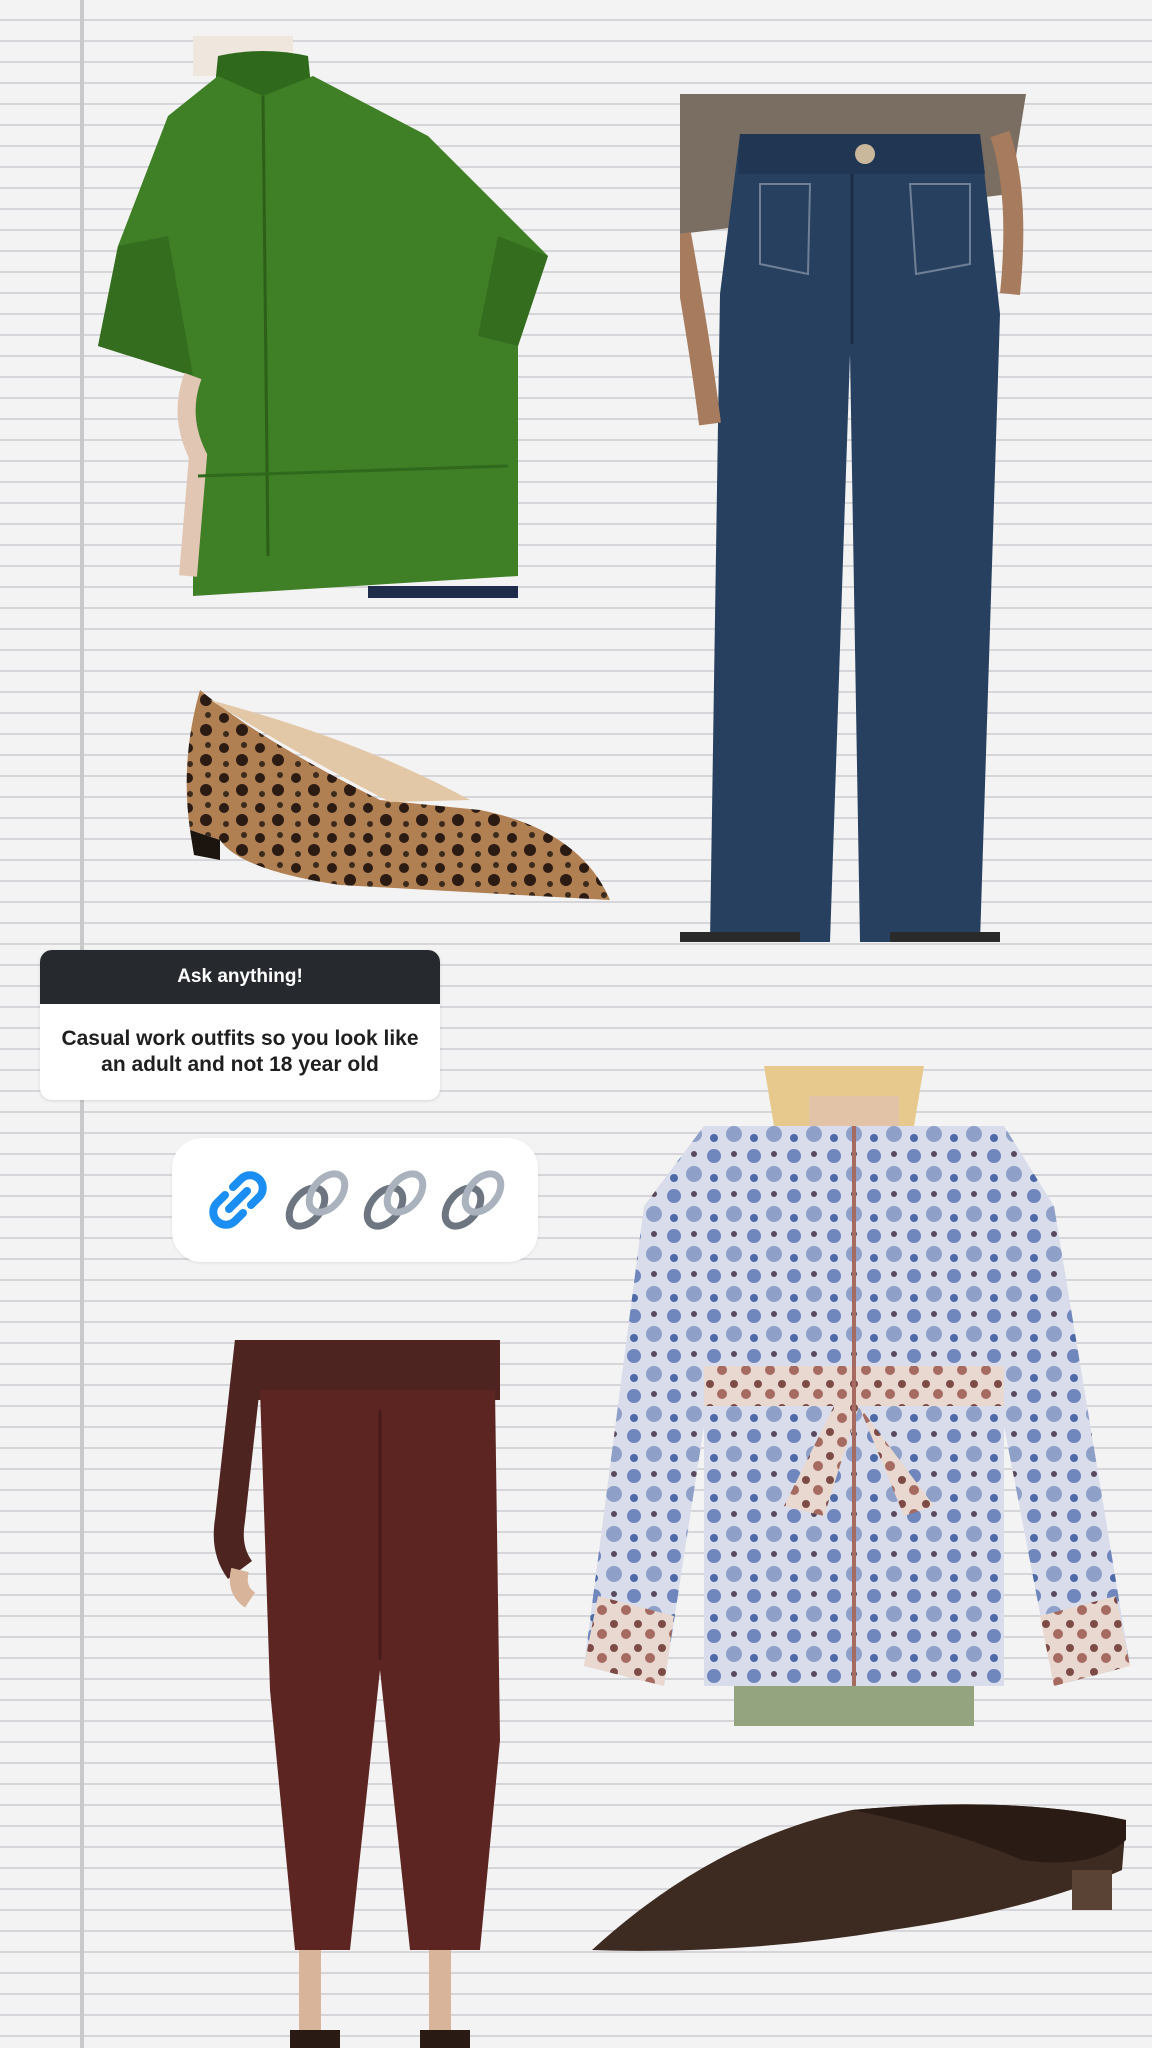 The image size is (1152, 2048). I want to click on link-sticker, so click(355, 1200).